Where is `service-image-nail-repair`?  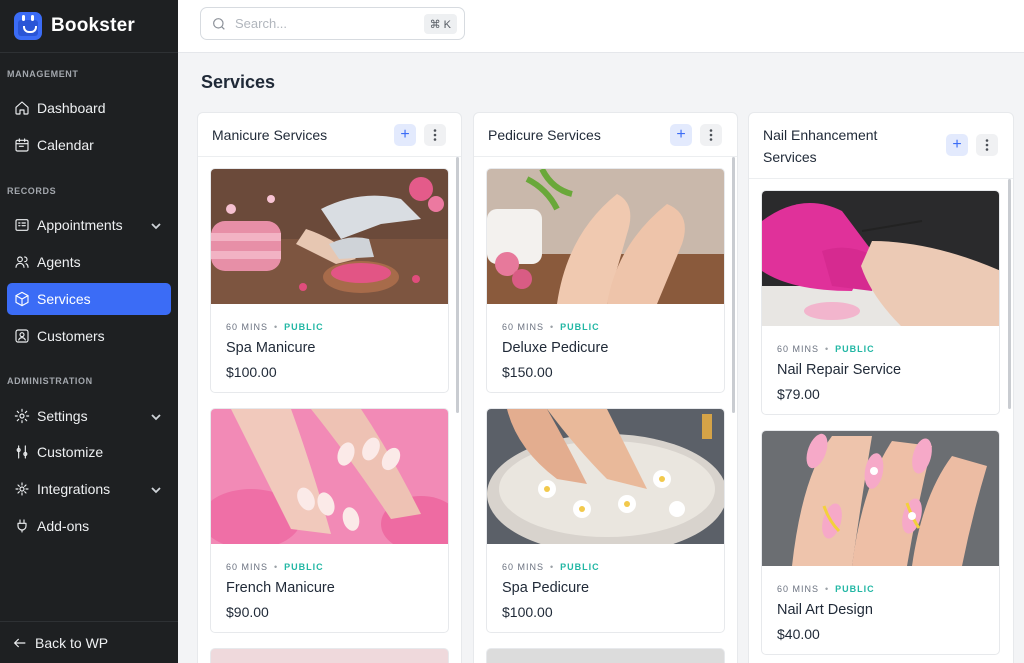
service-image-nail-repair is located at coordinates (880, 258).